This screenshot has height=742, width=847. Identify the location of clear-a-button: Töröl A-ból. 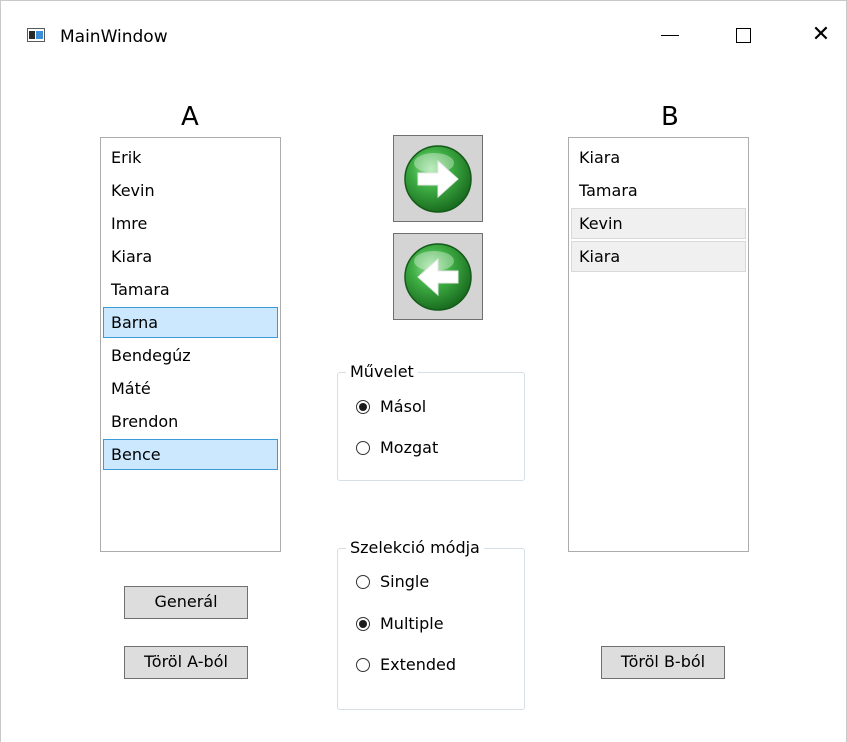
(186, 662).